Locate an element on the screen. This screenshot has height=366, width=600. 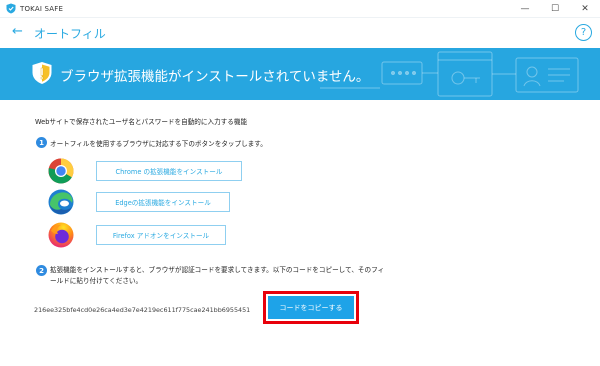
tokai-safe-logo-icon is located at coordinates (11, 8).